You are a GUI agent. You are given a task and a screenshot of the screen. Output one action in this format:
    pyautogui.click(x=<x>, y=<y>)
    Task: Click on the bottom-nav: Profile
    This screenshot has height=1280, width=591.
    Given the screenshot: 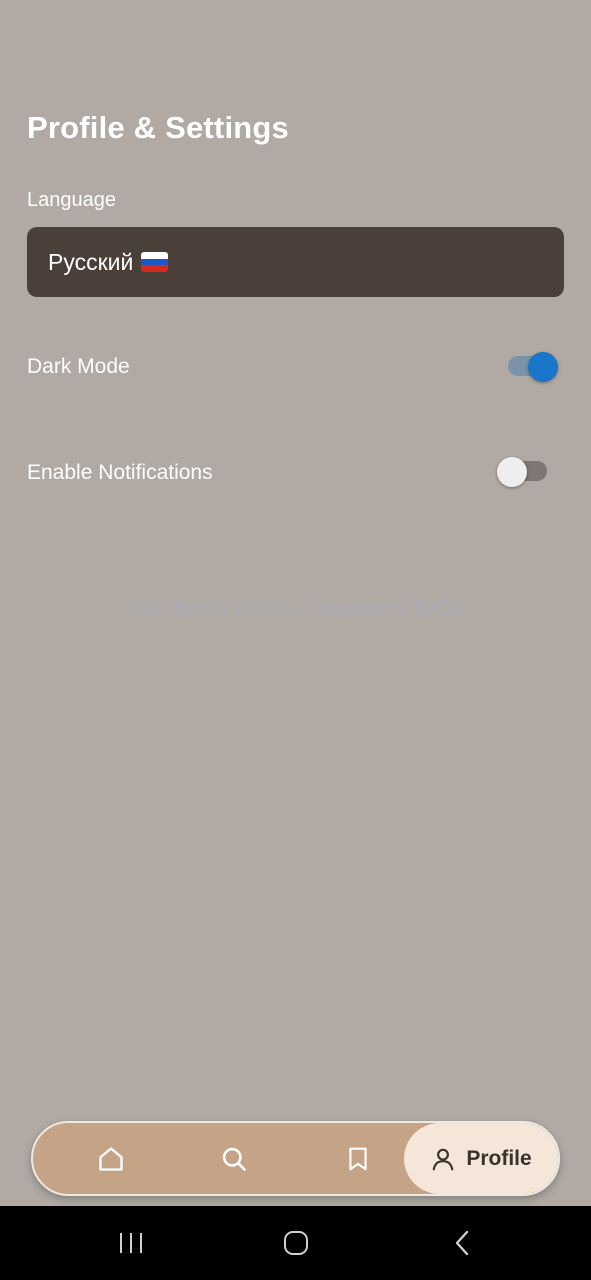 What is the action you would take?
    pyautogui.click(x=295, y=1158)
    